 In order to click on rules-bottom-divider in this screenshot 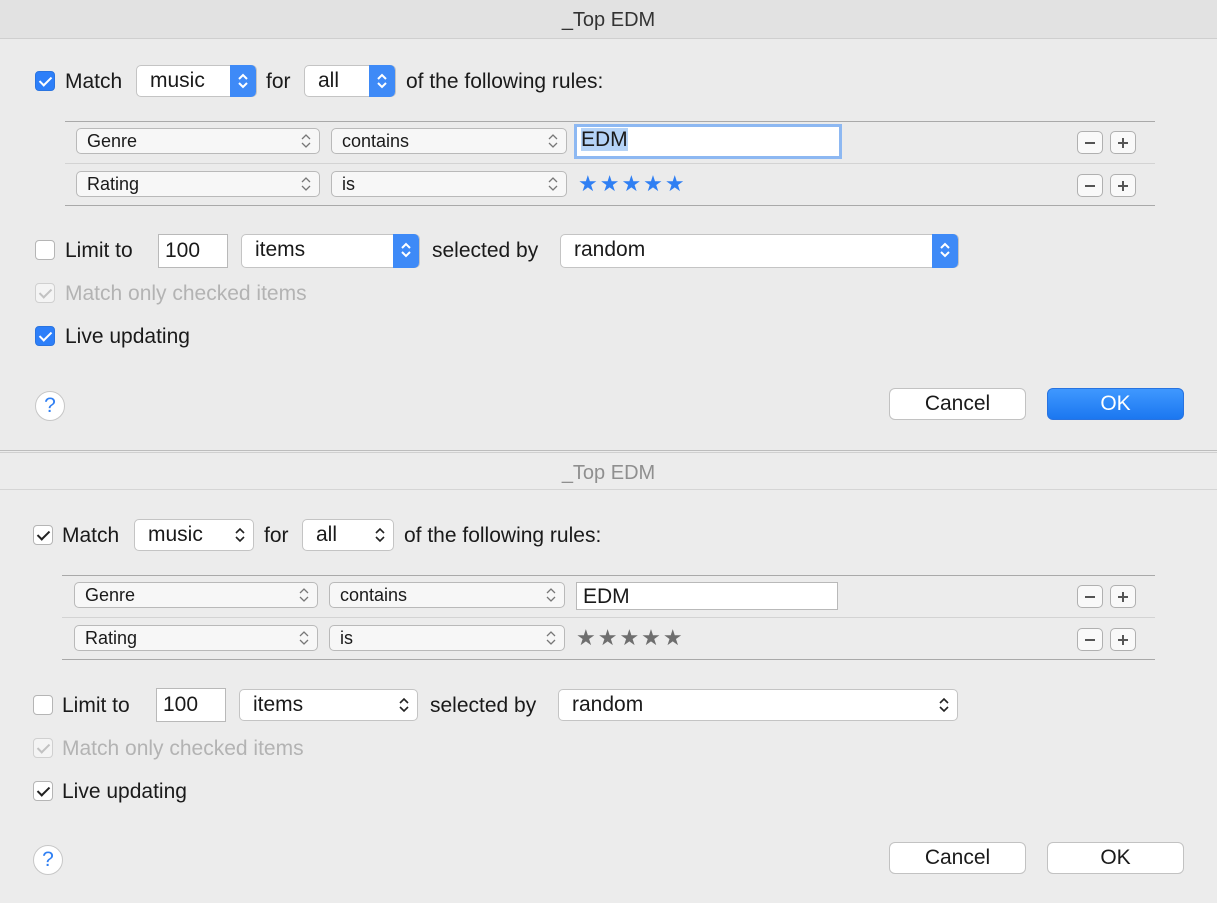, I will do `click(610, 205)`.